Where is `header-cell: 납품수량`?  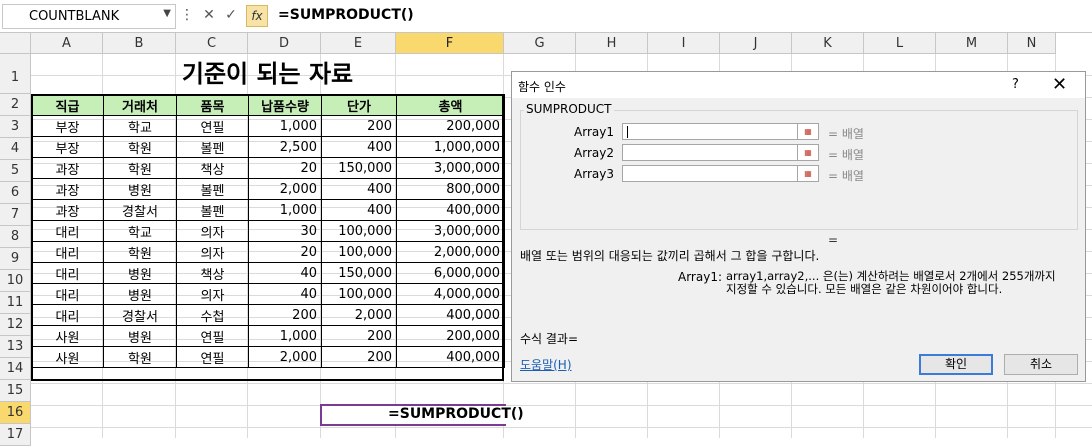
header-cell: 납품수량 is located at coordinates (285, 105).